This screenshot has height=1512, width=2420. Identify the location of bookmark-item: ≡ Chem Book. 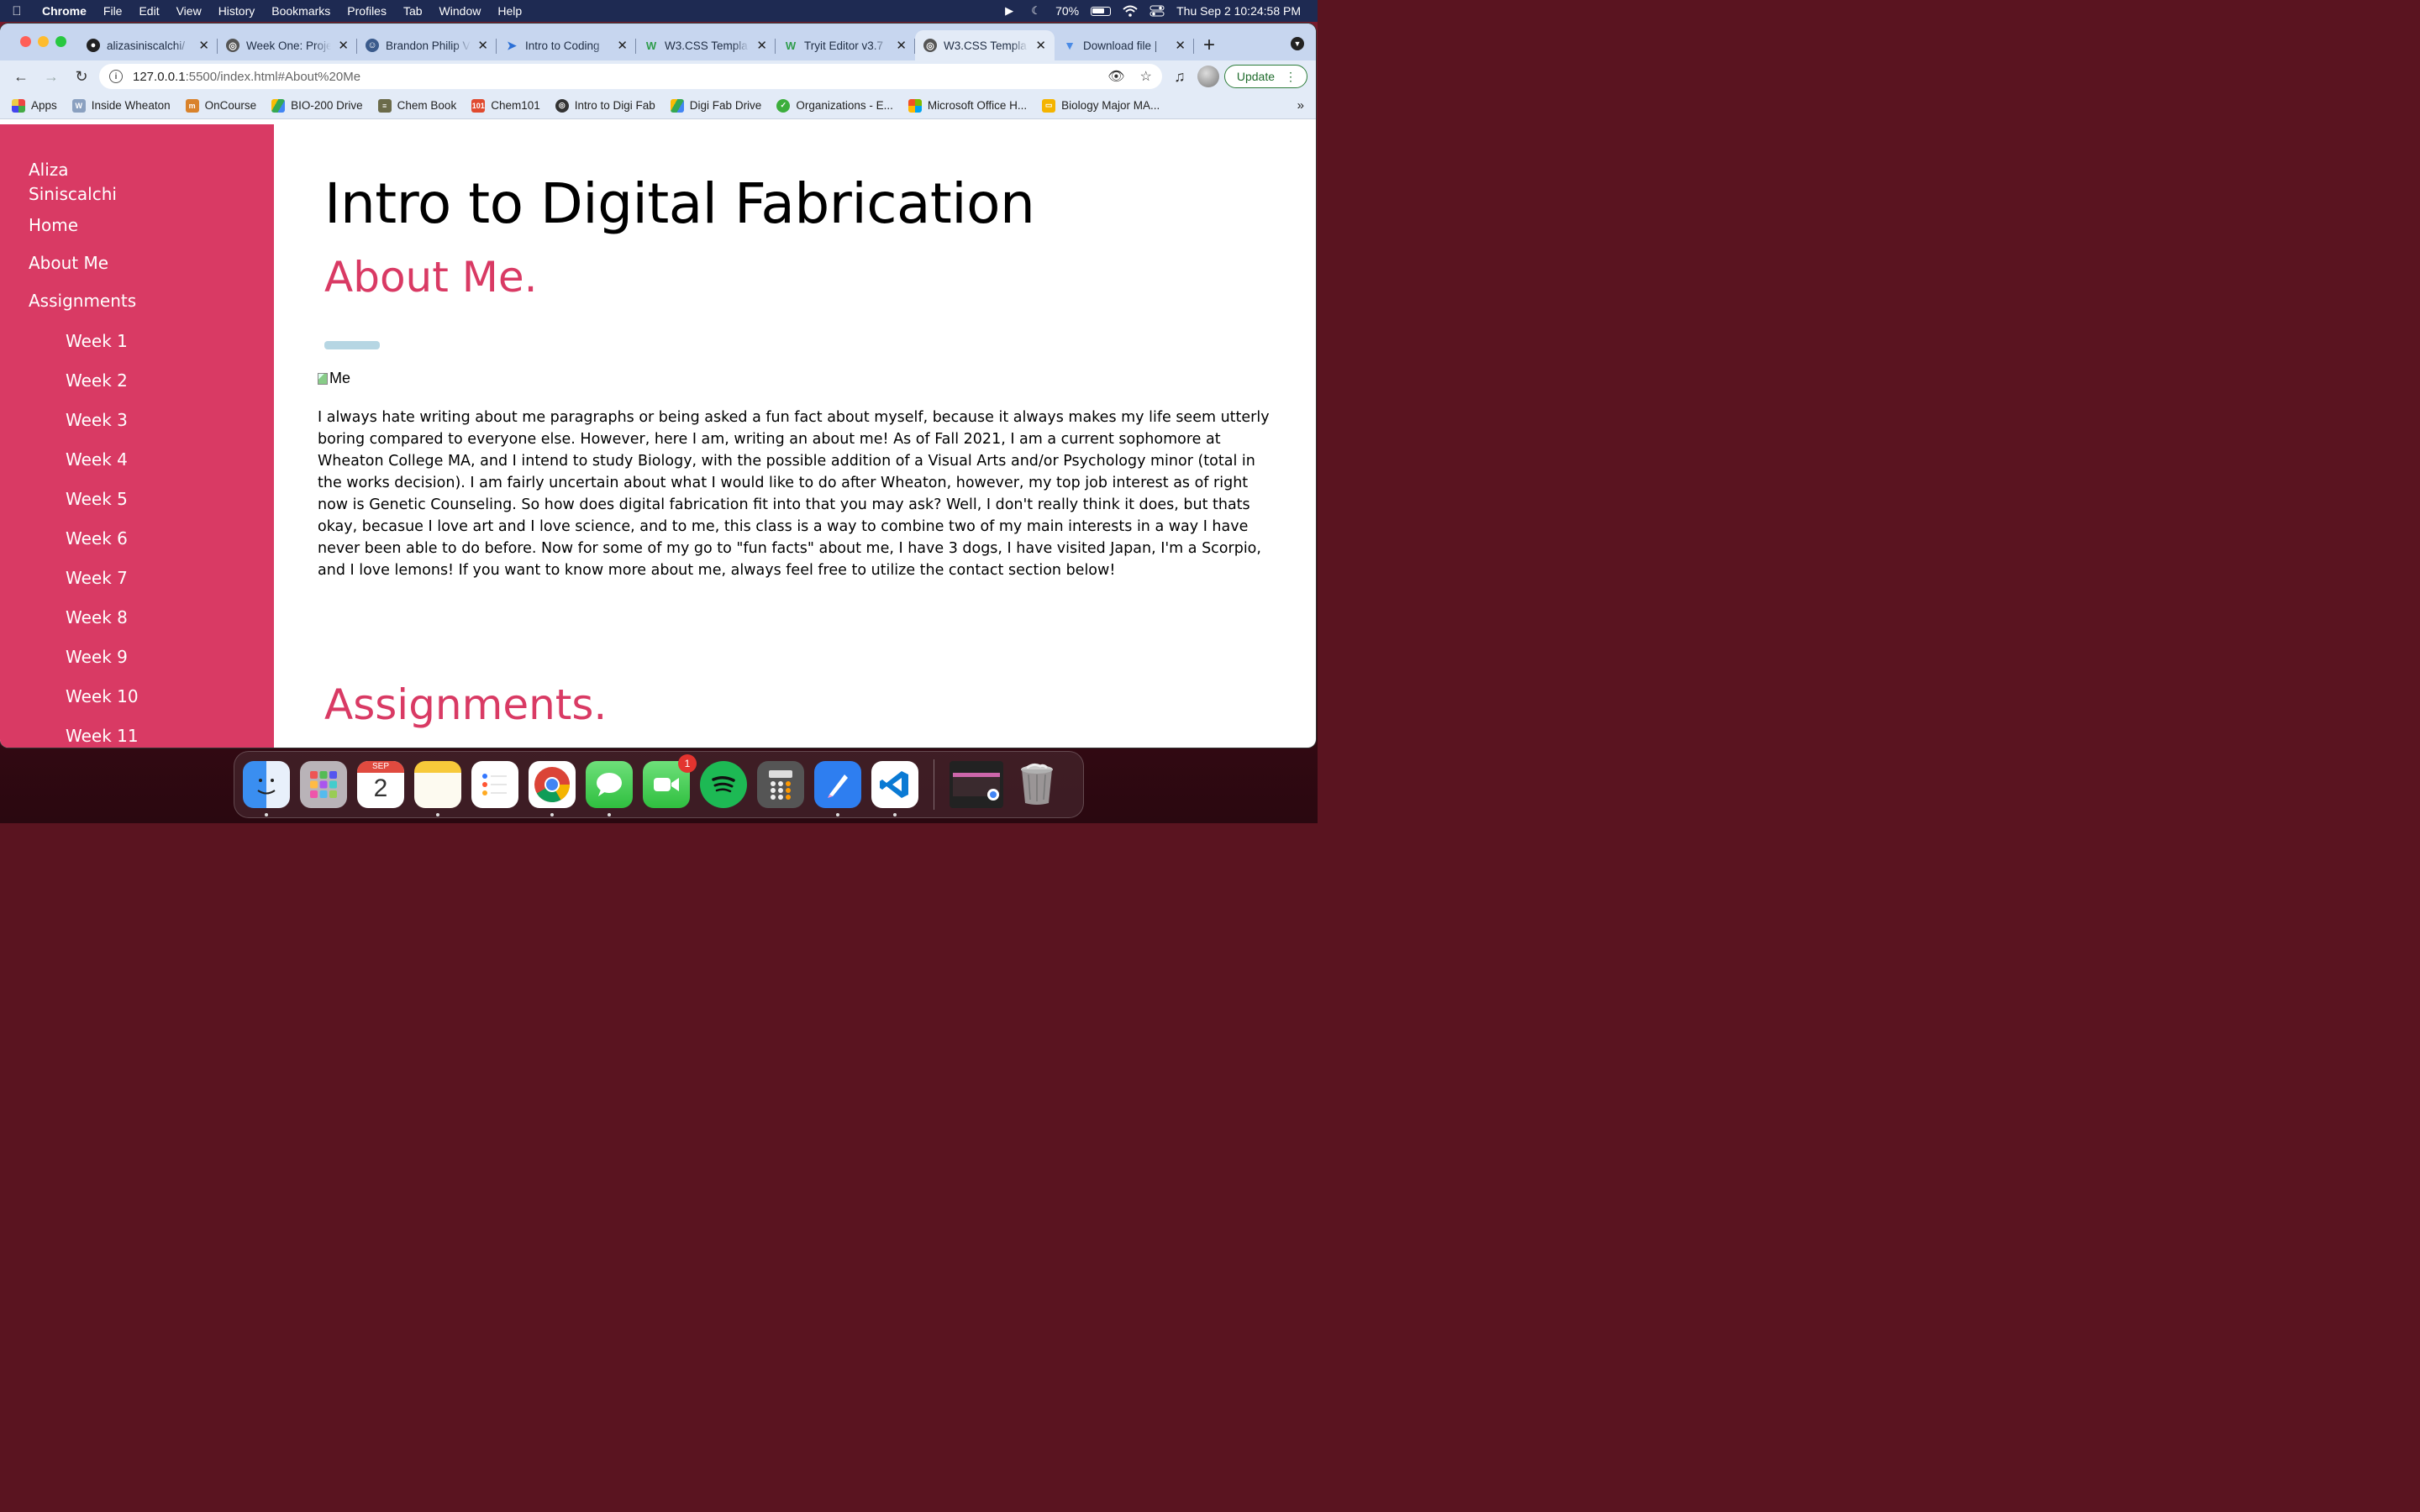
(416, 105).